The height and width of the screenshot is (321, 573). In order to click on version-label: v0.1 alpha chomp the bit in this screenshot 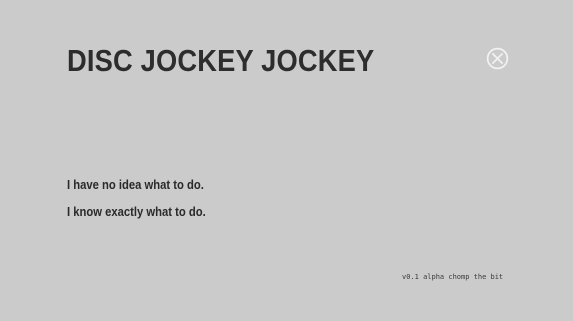, I will do `click(453, 277)`.